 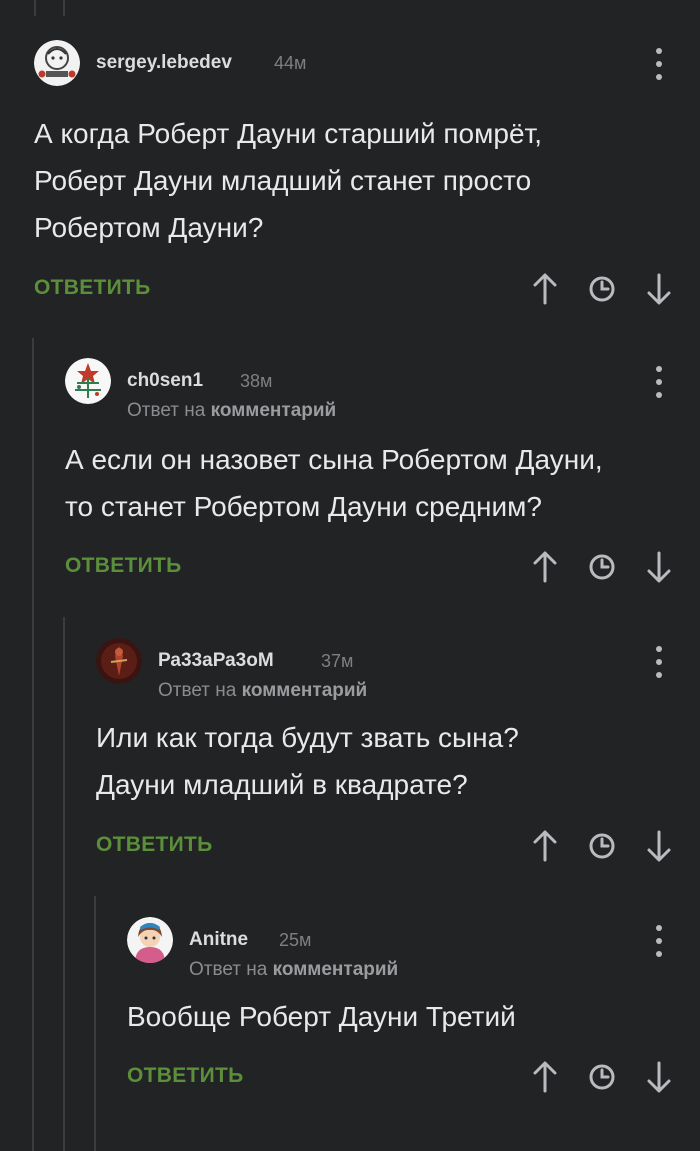 What do you see at coordinates (216, 661) in the screenshot?
I see `username: Ра33аРа3оМ` at bounding box center [216, 661].